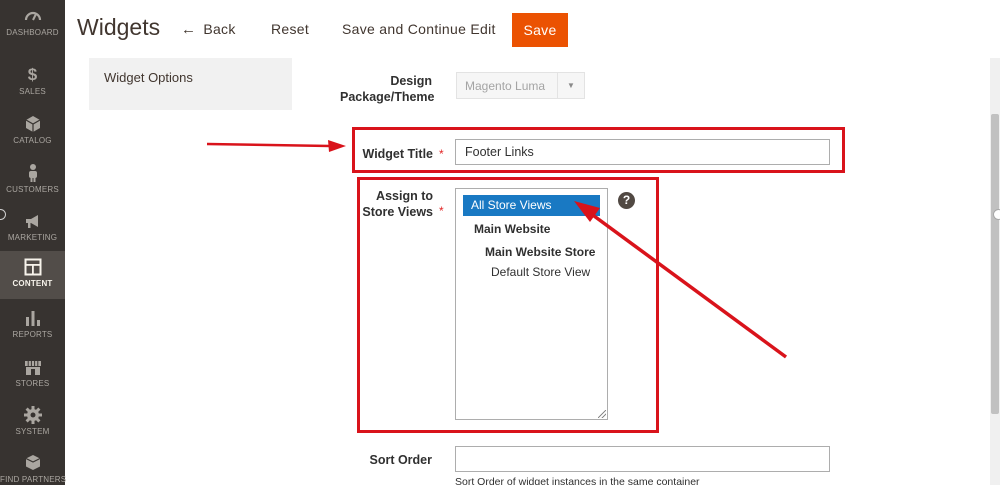 Image resolution: width=1000 pixels, height=485 pixels. Describe the element at coordinates (32, 140) in the screenshot. I see `nav-catalog-label: CATALOG` at that location.